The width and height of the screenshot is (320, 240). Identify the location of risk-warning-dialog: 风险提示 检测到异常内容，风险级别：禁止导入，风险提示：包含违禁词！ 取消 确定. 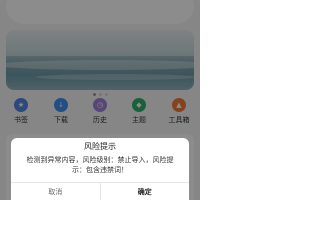
(100, 169).